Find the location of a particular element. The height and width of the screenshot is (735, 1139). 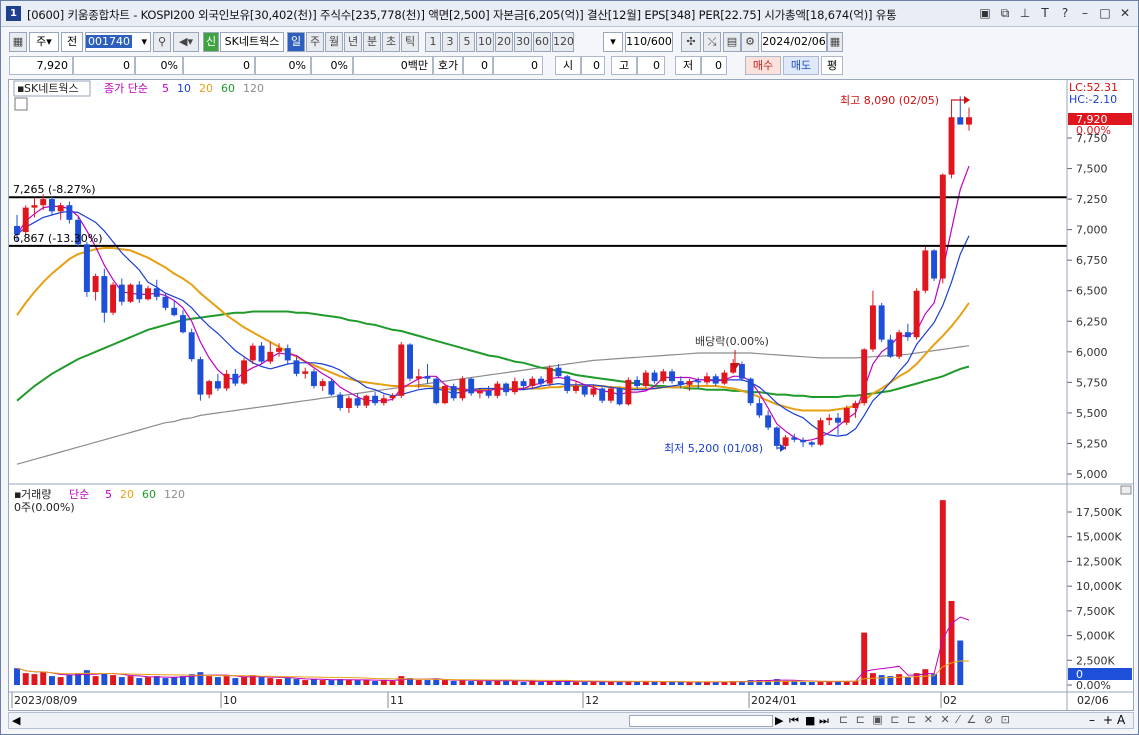

volume-y-tick-label: 17,500K is located at coordinates (1099, 512).